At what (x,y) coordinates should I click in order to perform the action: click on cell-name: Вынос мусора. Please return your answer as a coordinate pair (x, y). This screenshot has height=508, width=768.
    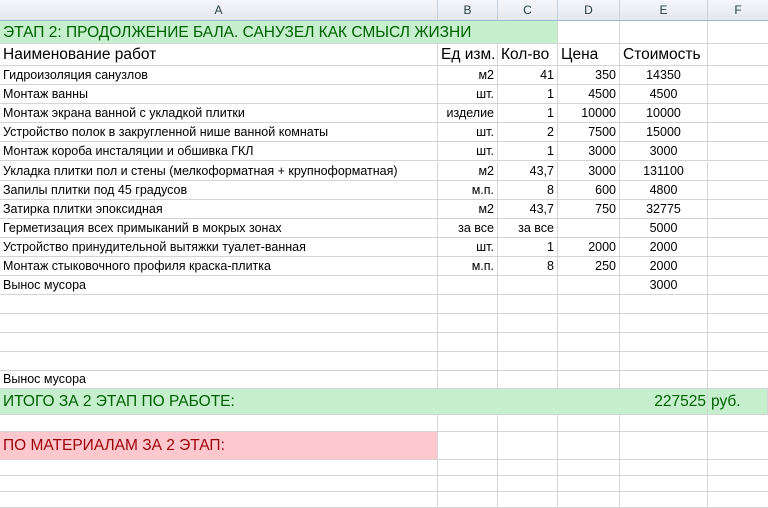
    Looking at the image, I should click on (219, 286).